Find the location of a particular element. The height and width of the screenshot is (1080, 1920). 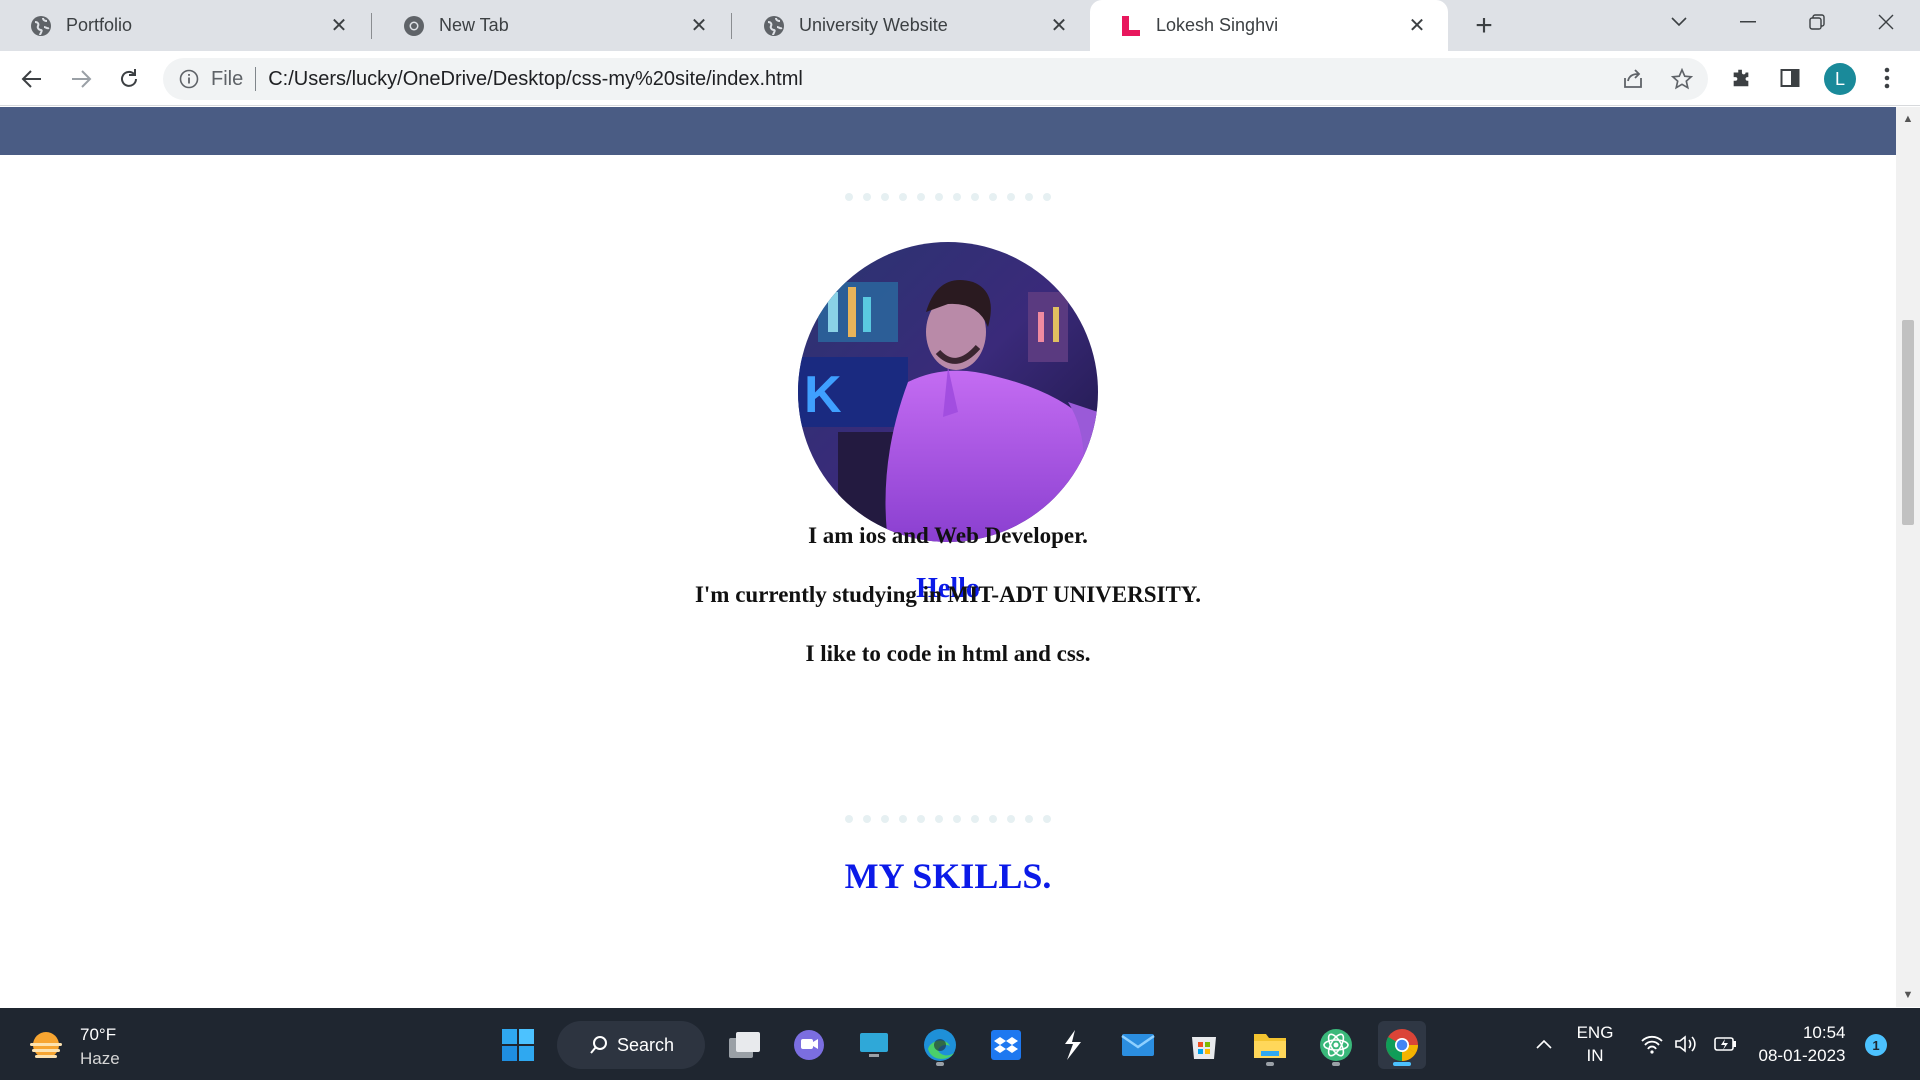

desktop-monitor-icon is located at coordinates (874, 1045).